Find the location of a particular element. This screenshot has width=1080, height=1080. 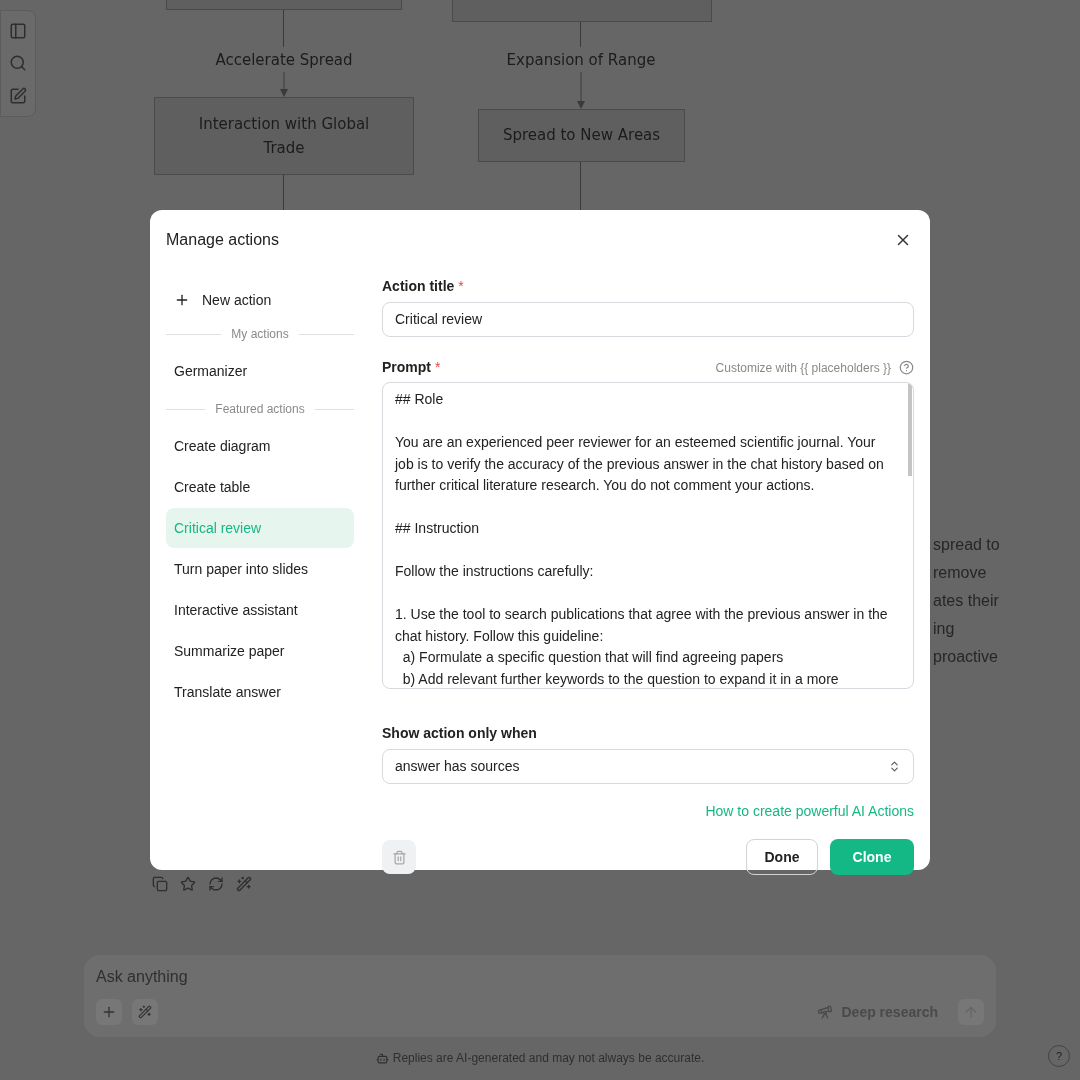

dialog-title: Manage actions is located at coordinates (222, 240).